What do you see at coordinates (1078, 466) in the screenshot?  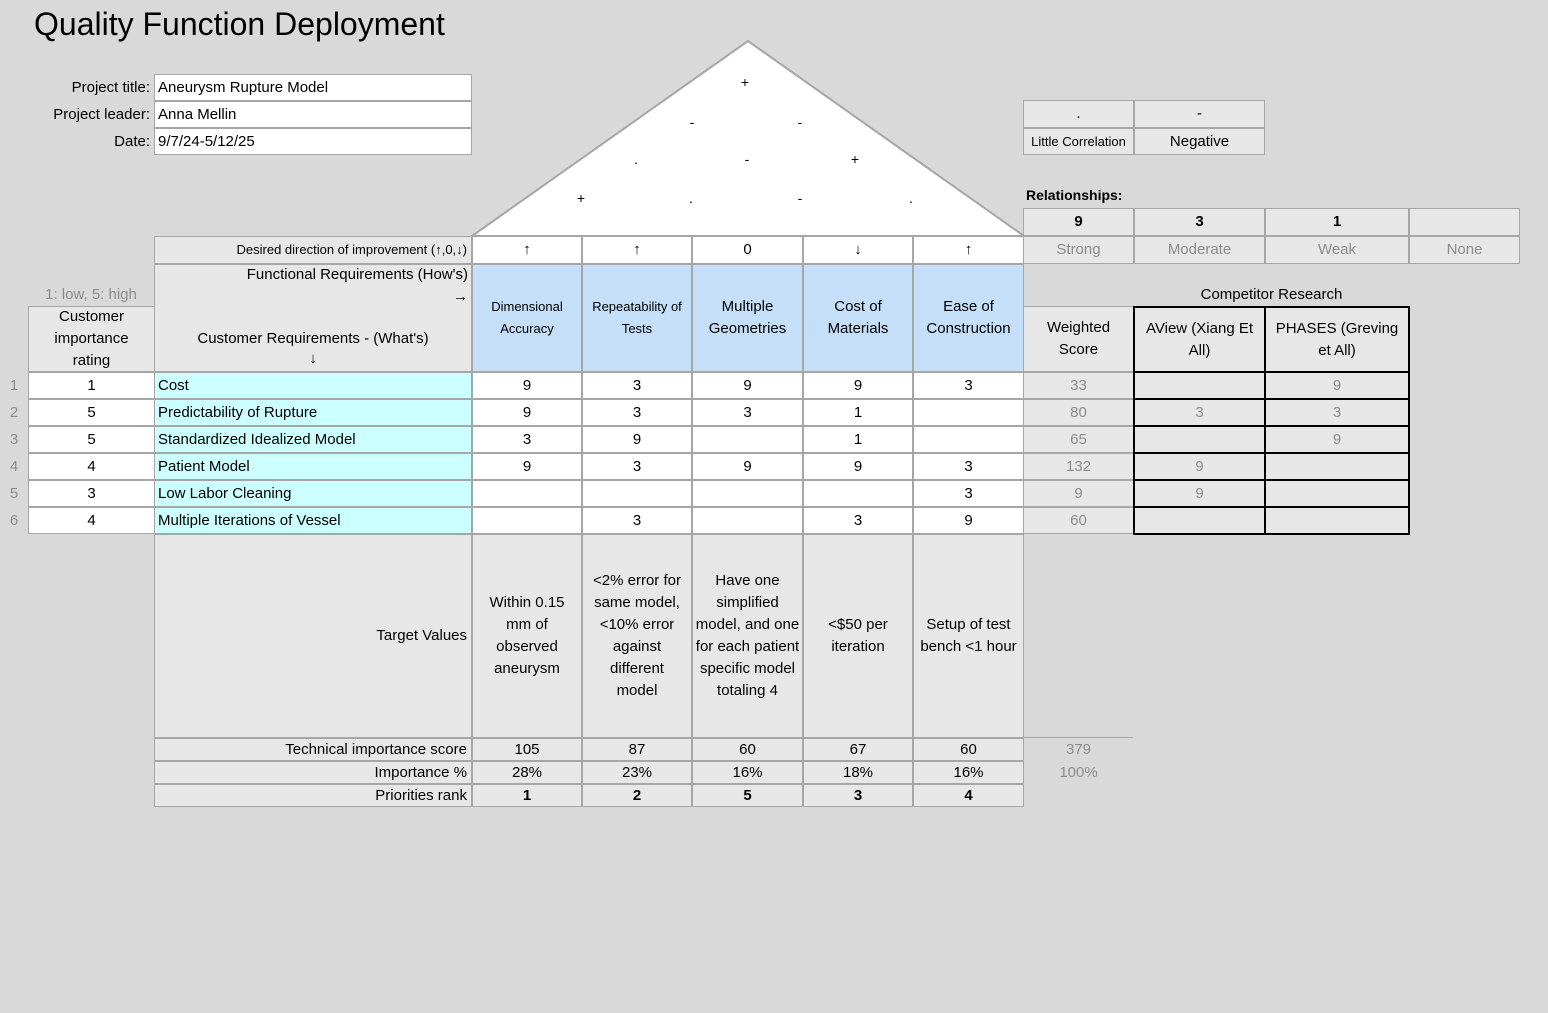 I see `weighted-score-cell: 132` at bounding box center [1078, 466].